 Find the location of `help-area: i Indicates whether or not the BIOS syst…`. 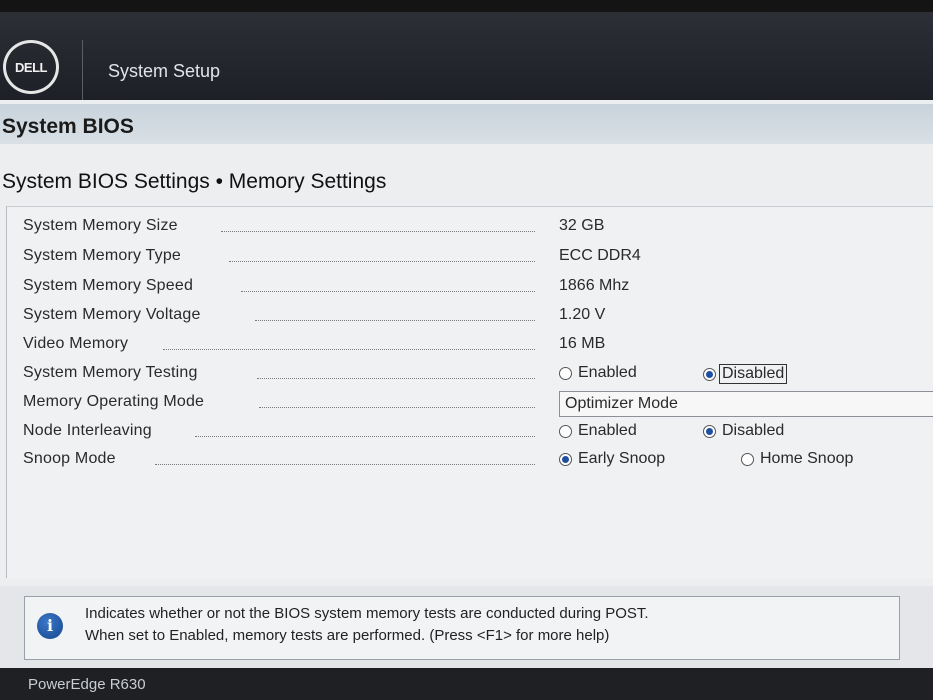

help-area: i Indicates whether or not the BIOS syst… is located at coordinates (466, 627).